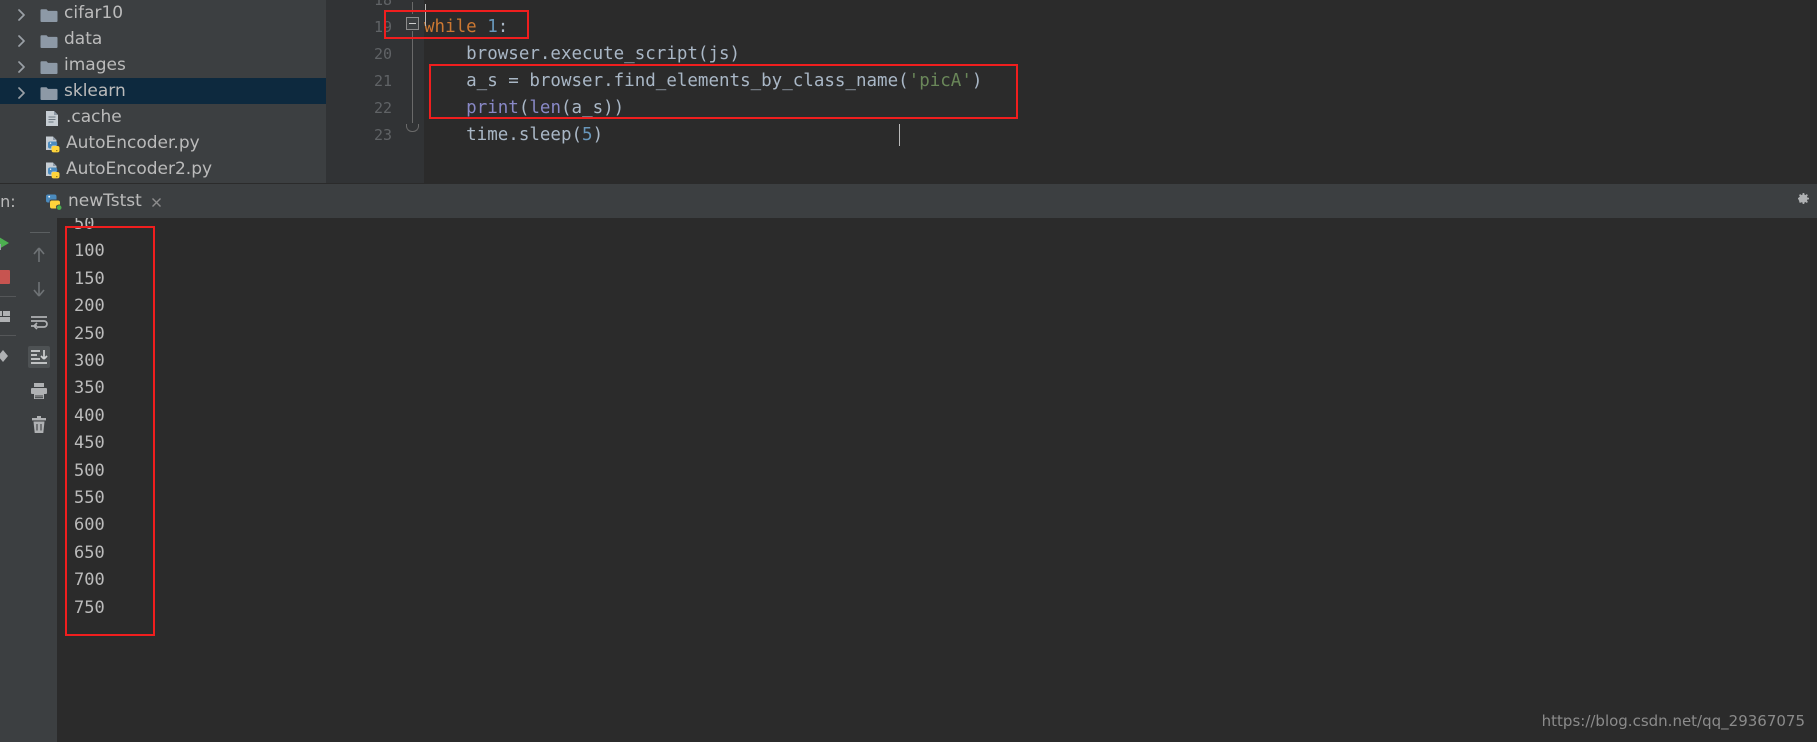 The width and height of the screenshot is (1817, 742). Describe the element at coordinates (163, 65) in the screenshot. I see `tree-item-images: images` at that location.